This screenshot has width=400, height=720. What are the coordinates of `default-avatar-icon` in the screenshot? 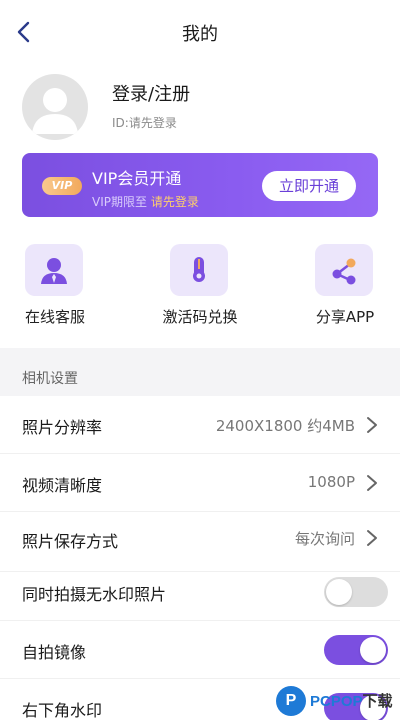 It's located at (55, 111).